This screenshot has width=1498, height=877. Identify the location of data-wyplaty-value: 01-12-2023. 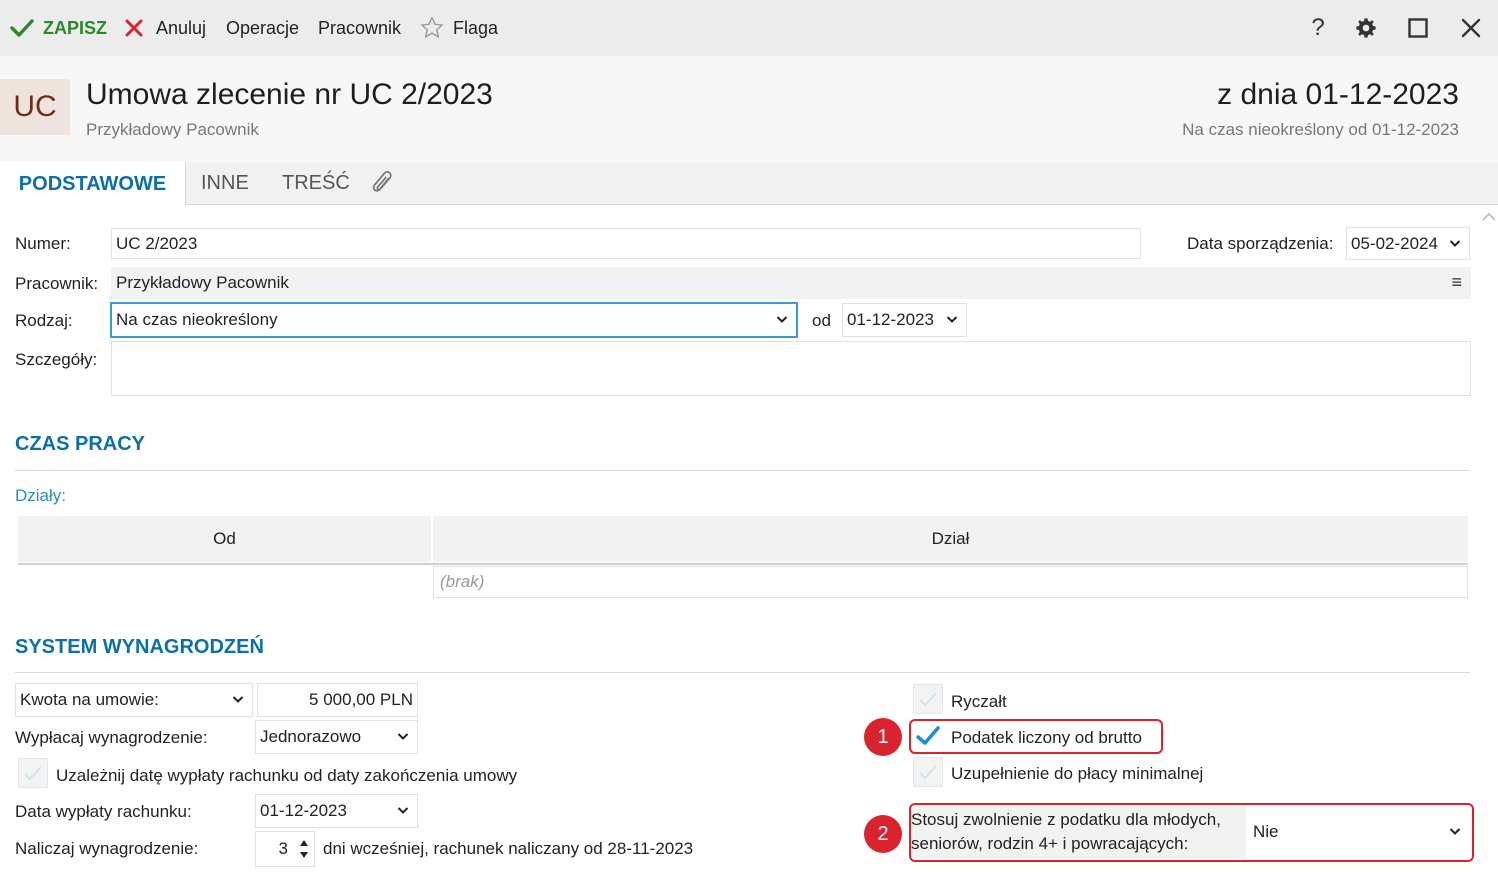
(303, 810).